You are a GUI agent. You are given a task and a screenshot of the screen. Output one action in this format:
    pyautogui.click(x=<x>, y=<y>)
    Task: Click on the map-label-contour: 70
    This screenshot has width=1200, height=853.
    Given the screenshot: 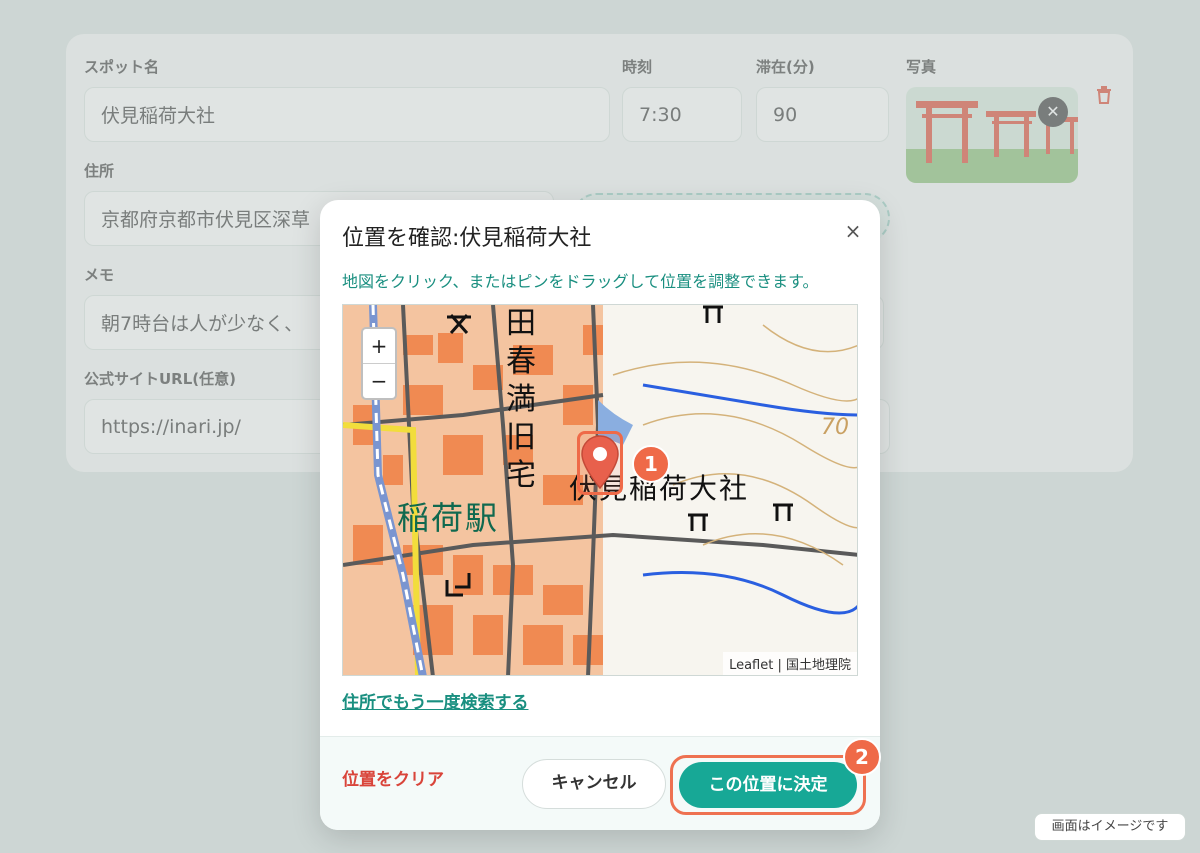 What is the action you would take?
    pyautogui.click(x=835, y=427)
    